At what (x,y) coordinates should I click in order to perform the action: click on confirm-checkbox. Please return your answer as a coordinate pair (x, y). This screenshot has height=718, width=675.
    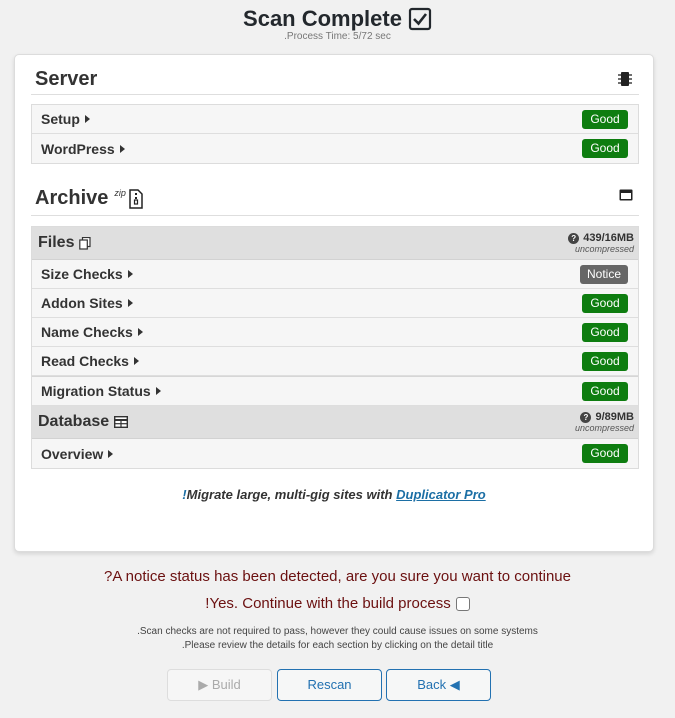
    Looking at the image, I should click on (462, 603).